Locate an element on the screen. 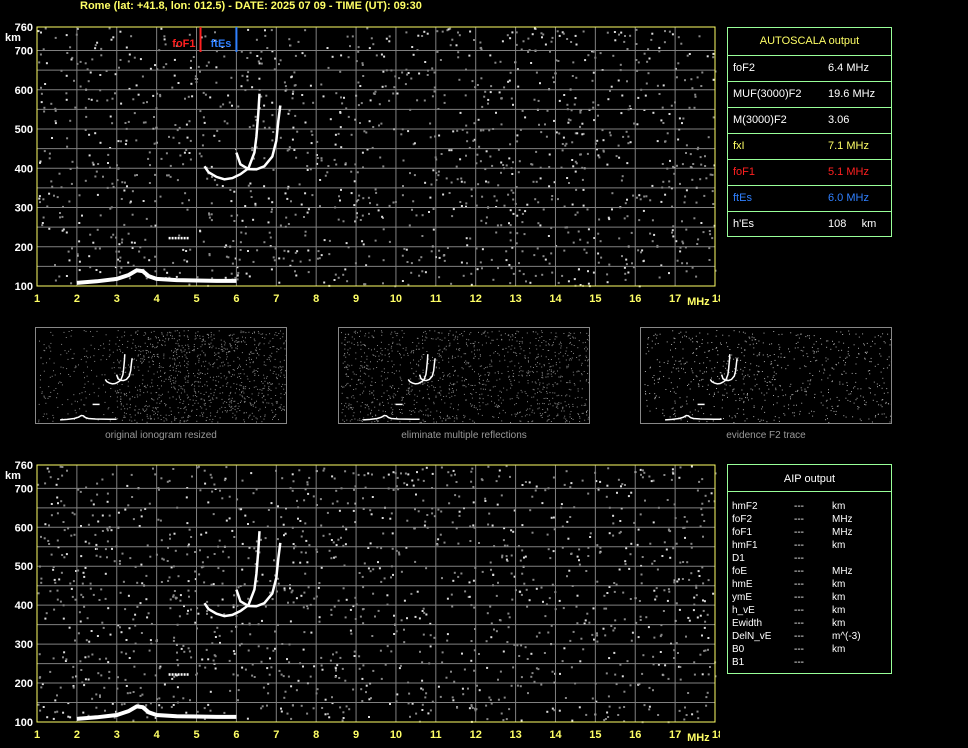 The image size is (968, 748). x-tick-label: 7 is located at coordinates (276, 299).